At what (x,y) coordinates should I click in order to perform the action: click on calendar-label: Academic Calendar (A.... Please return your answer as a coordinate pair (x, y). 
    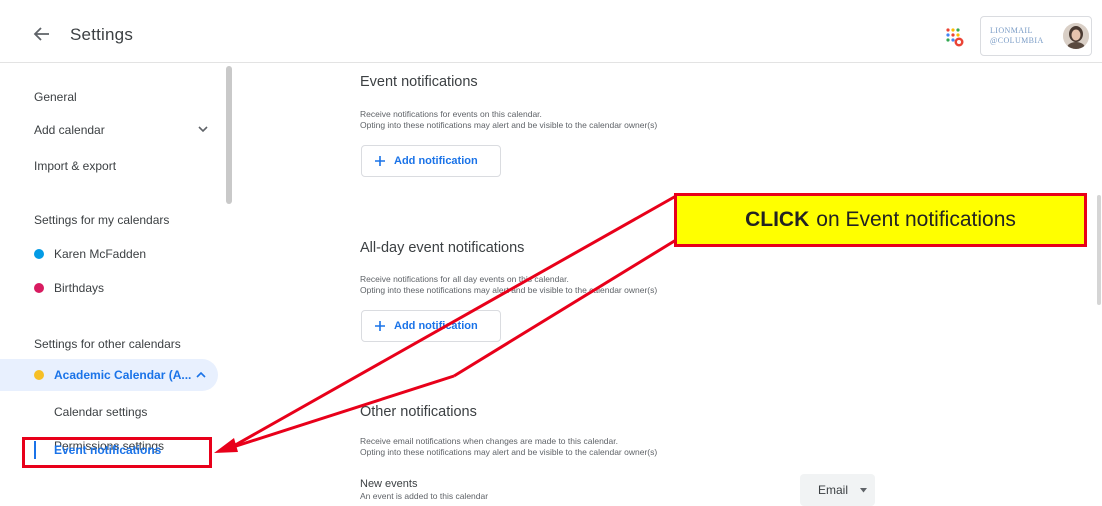
    Looking at the image, I should click on (123, 375).